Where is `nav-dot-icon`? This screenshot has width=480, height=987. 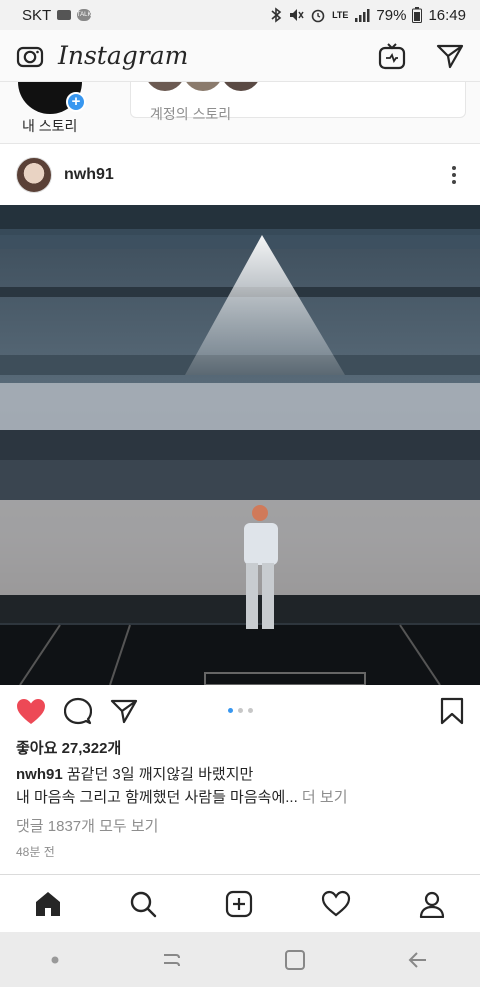 nav-dot-icon is located at coordinates (55, 960).